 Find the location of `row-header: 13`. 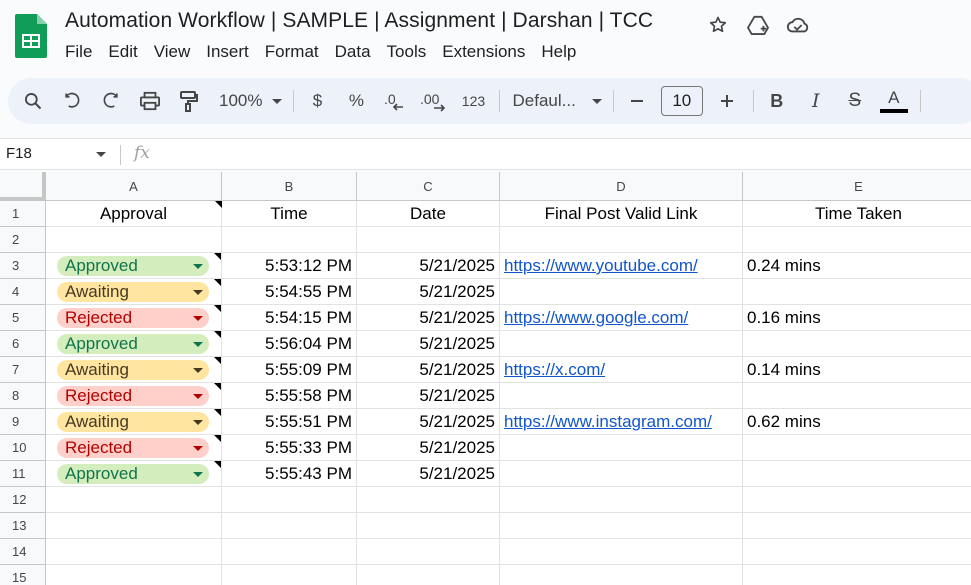

row-header: 13 is located at coordinates (23, 526).